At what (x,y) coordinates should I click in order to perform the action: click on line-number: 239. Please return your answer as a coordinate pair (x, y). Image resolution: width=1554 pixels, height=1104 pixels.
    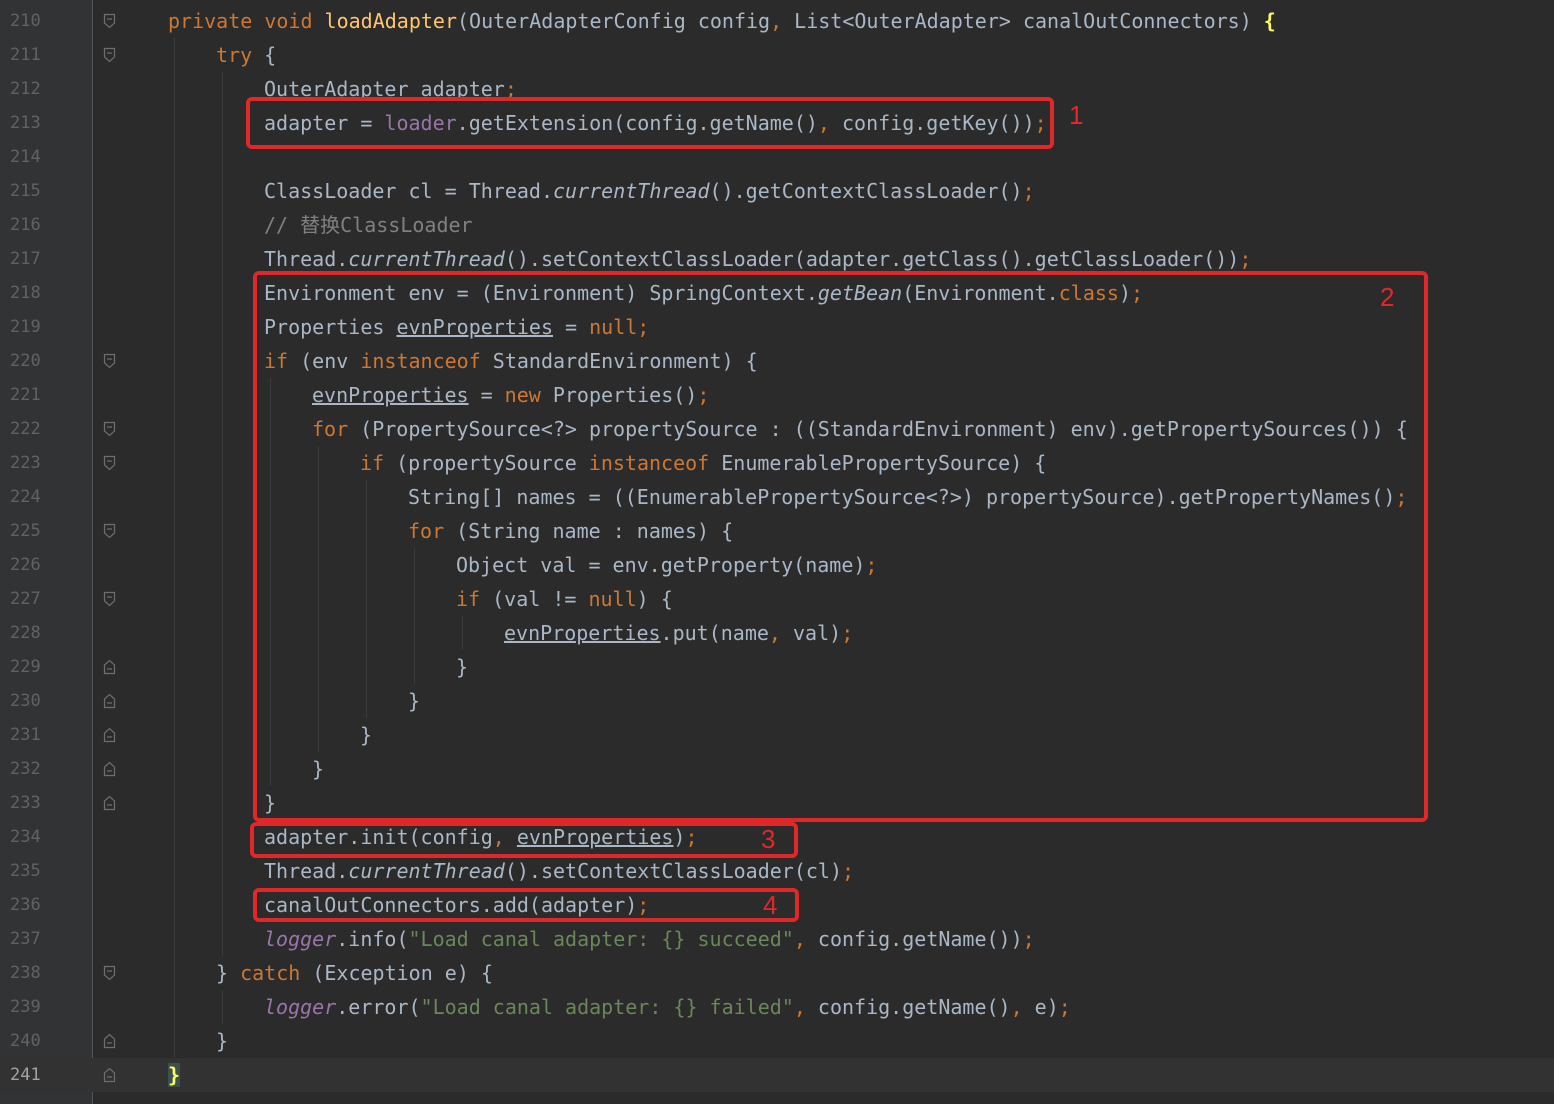
    Looking at the image, I should click on (25, 1007).